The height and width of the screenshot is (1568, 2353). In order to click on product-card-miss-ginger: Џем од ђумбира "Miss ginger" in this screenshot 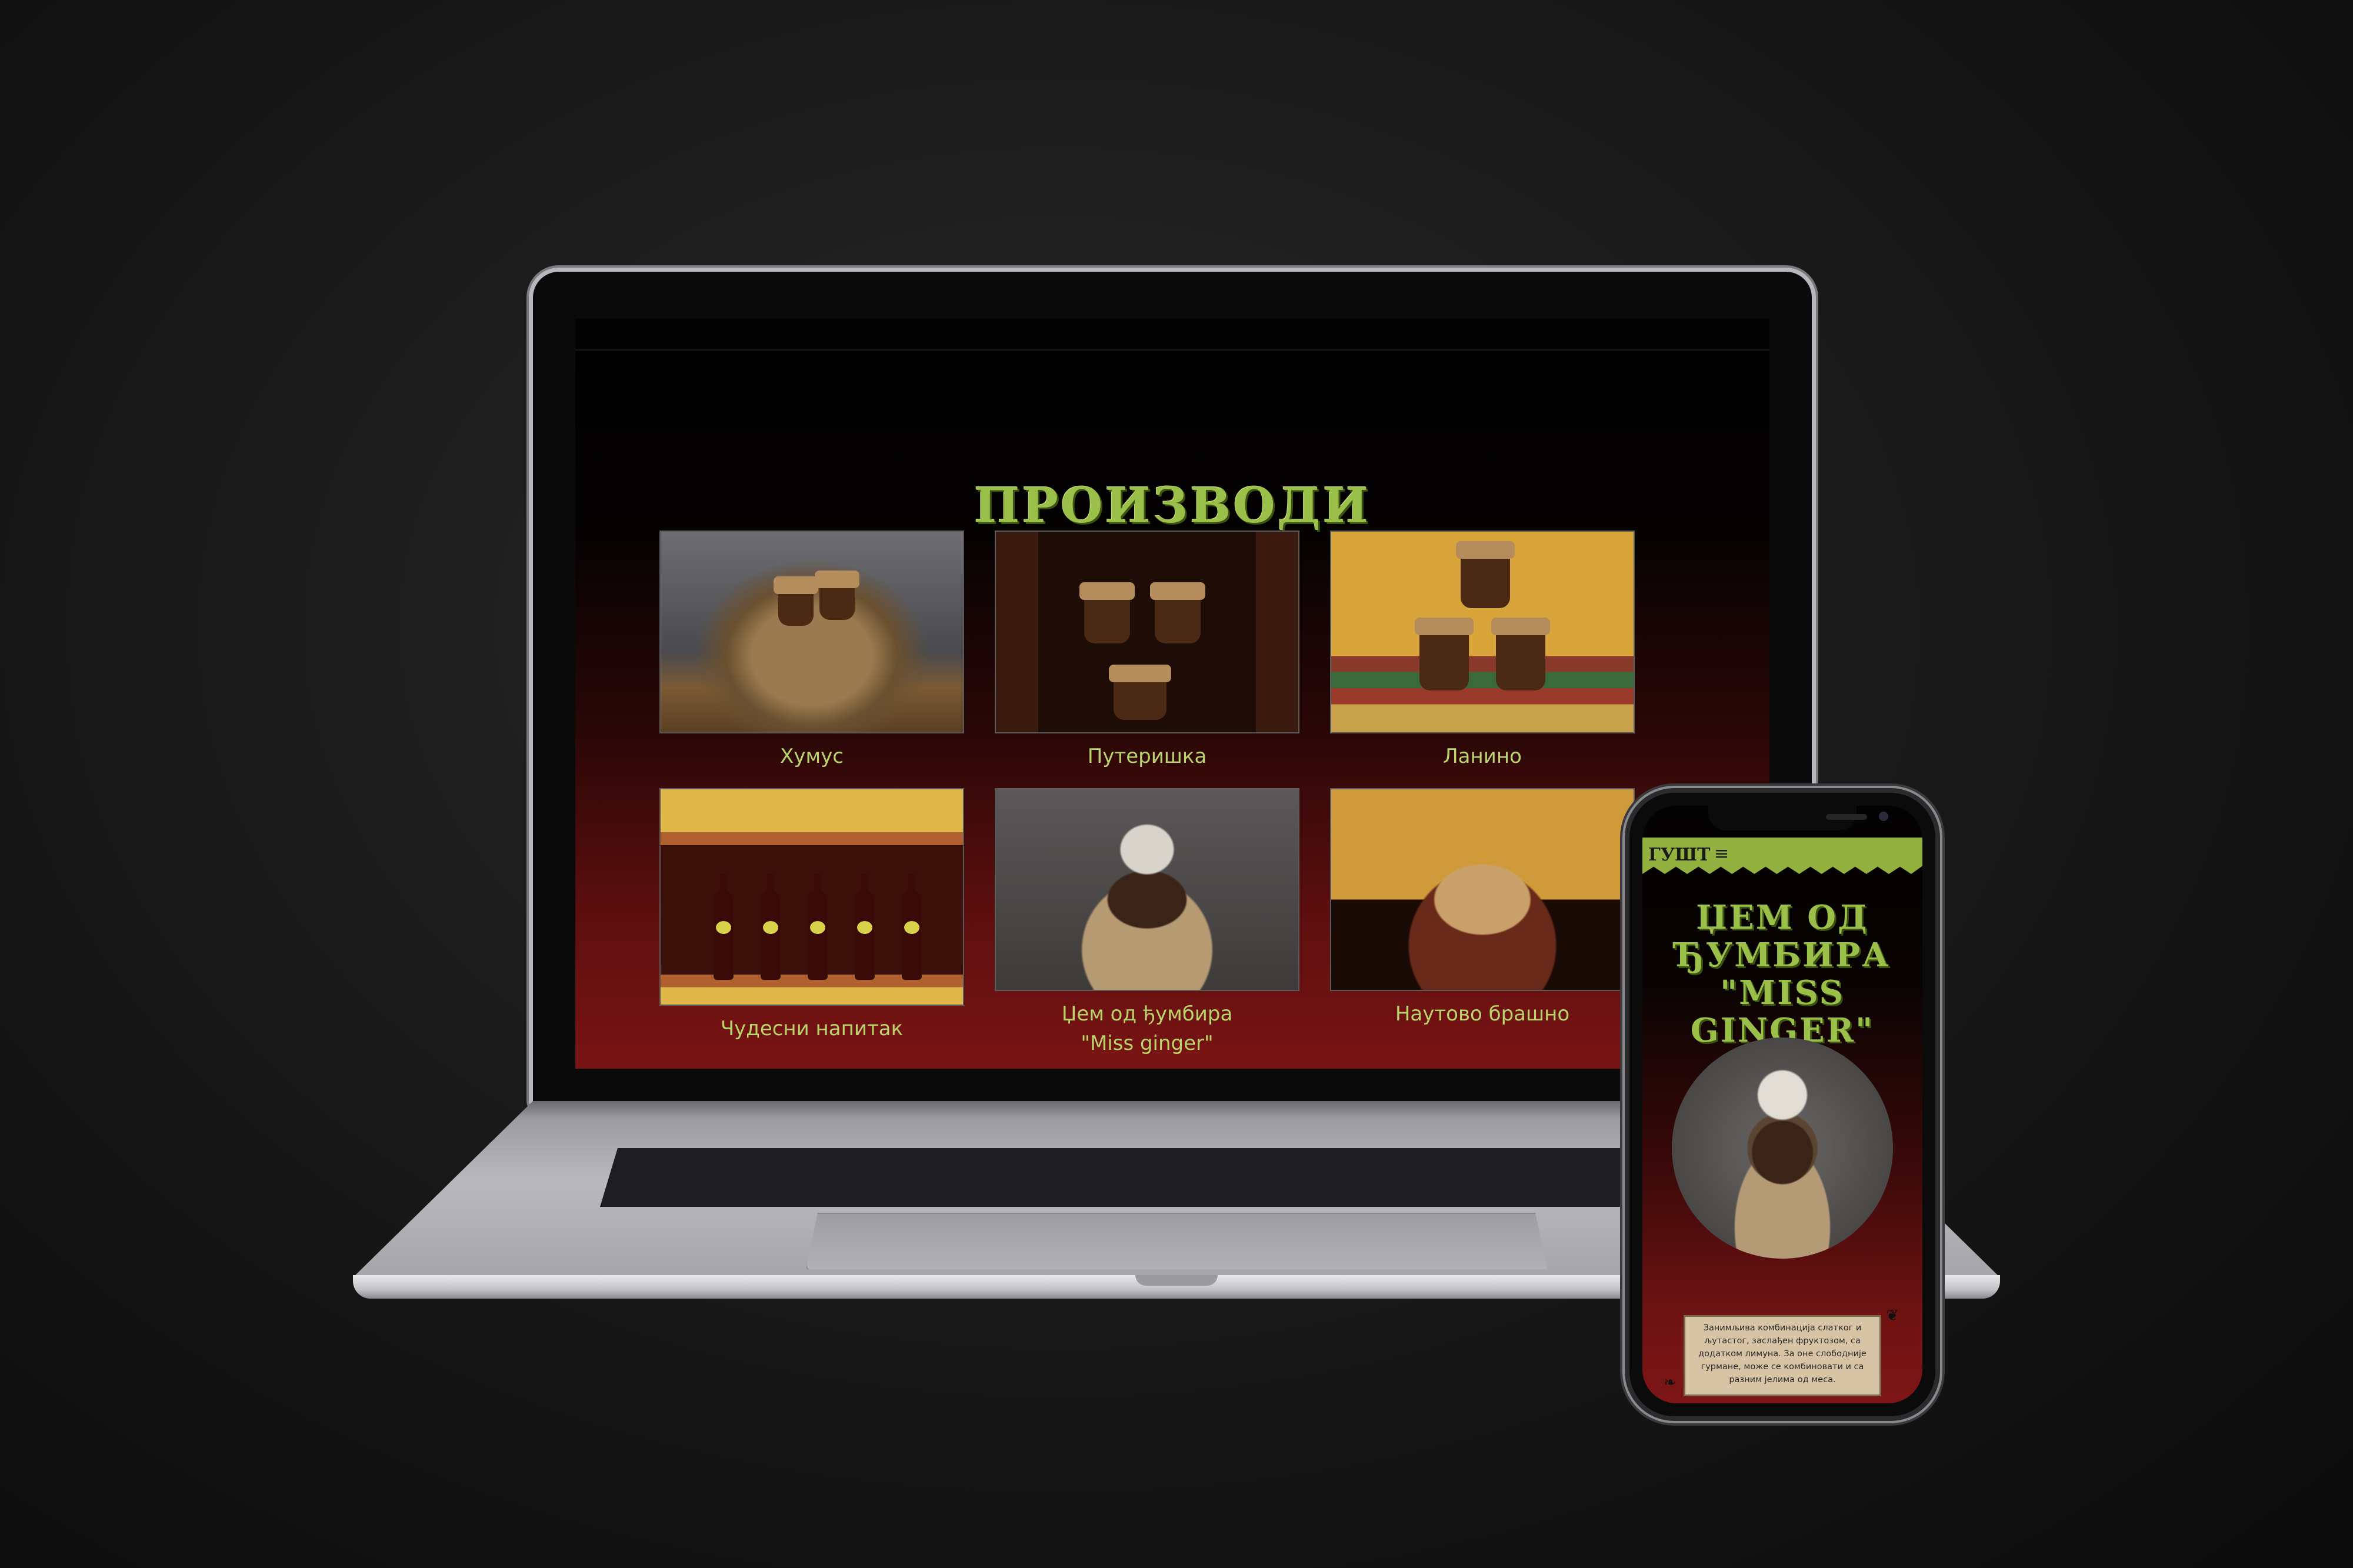, I will do `click(1147, 923)`.